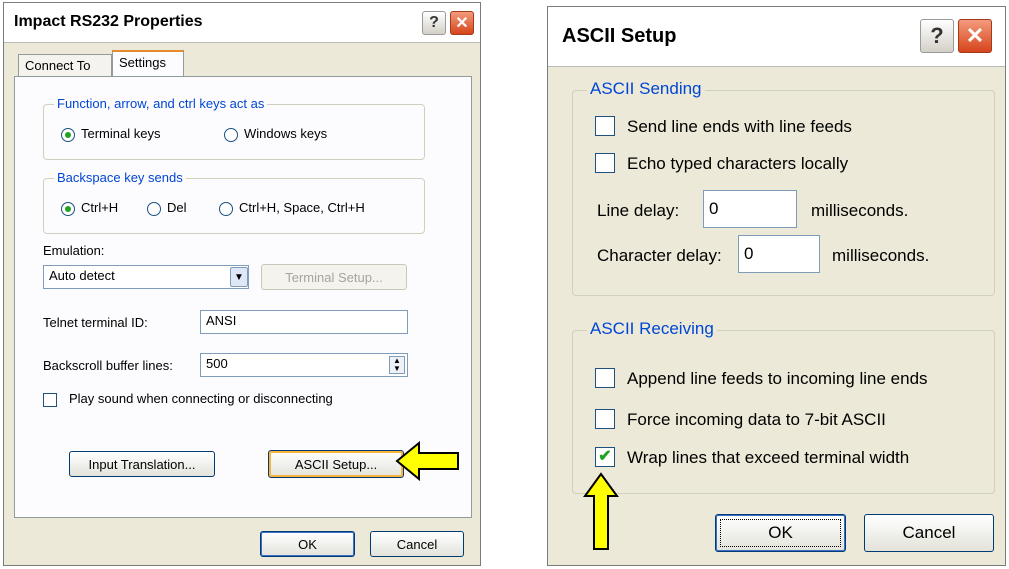 This screenshot has height=569, width=1009. Describe the element at coordinates (646, 89) in the screenshot. I see `ascii-sending-legend: ASCII Sending` at that location.